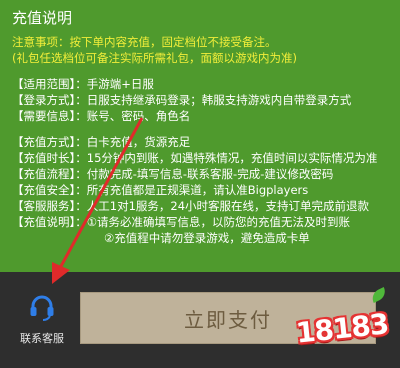 The image size is (400, 368). I want to click on panel-title: 充值说明, so click(42, 18).